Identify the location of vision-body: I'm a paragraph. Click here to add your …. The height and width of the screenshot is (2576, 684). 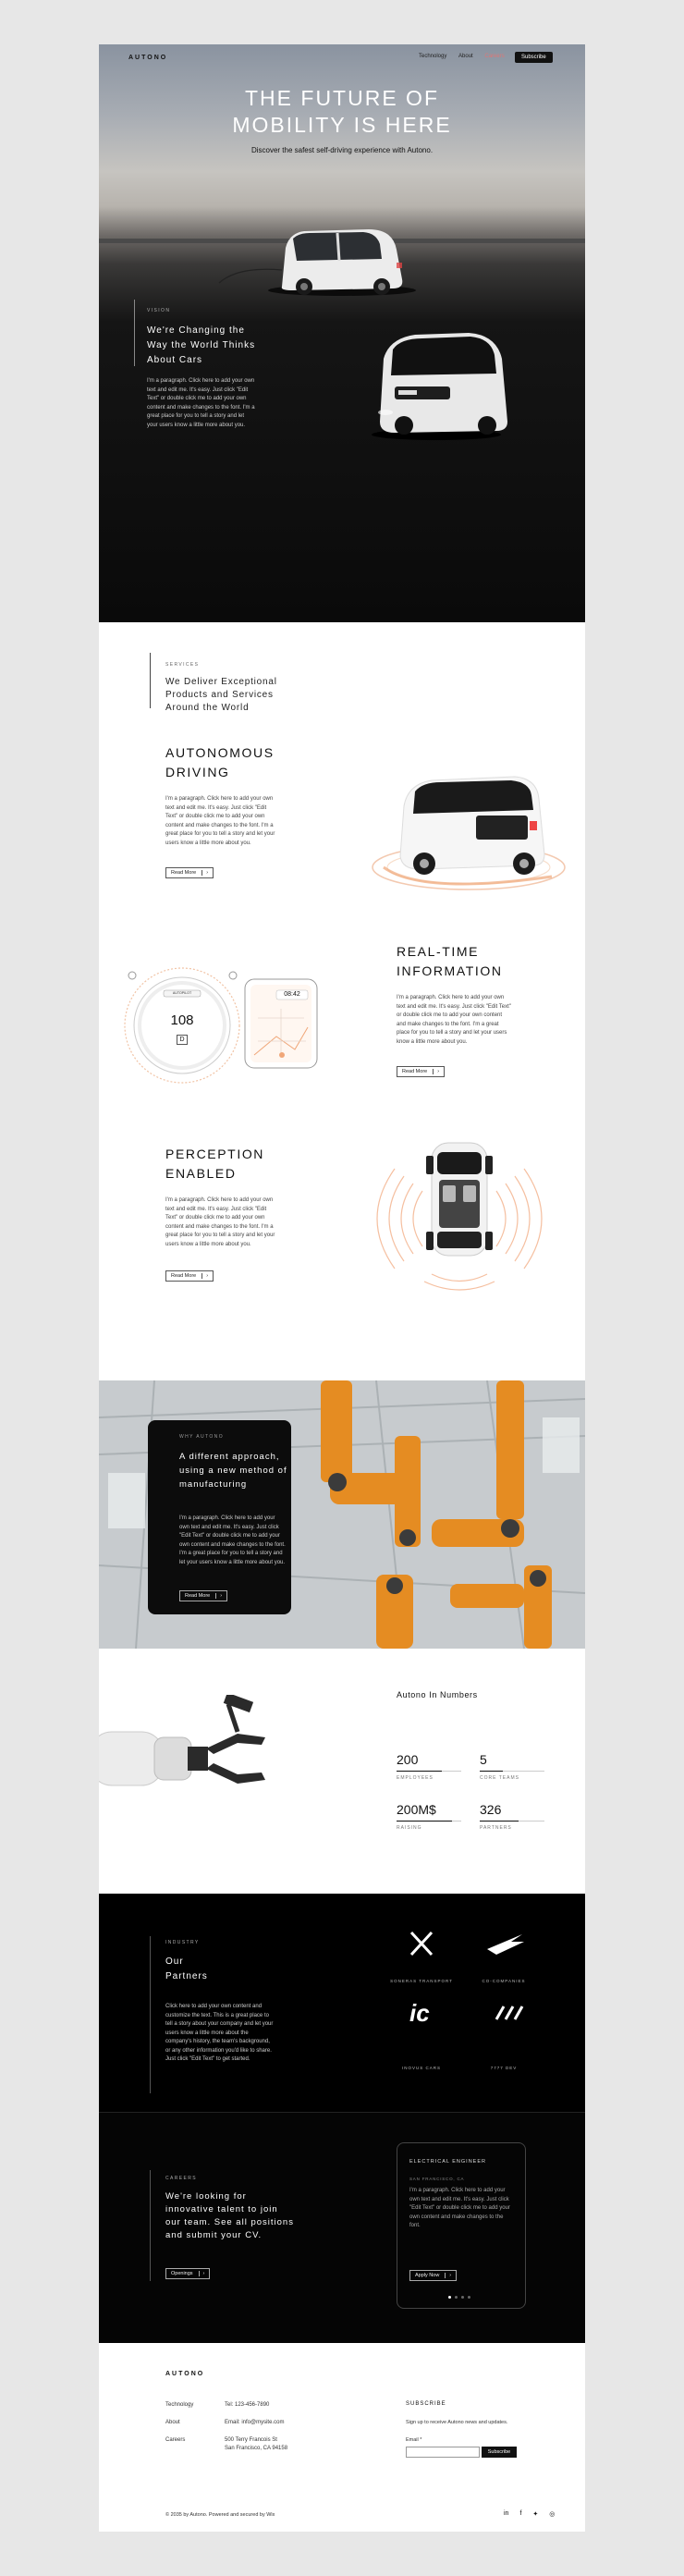
(201, 403).